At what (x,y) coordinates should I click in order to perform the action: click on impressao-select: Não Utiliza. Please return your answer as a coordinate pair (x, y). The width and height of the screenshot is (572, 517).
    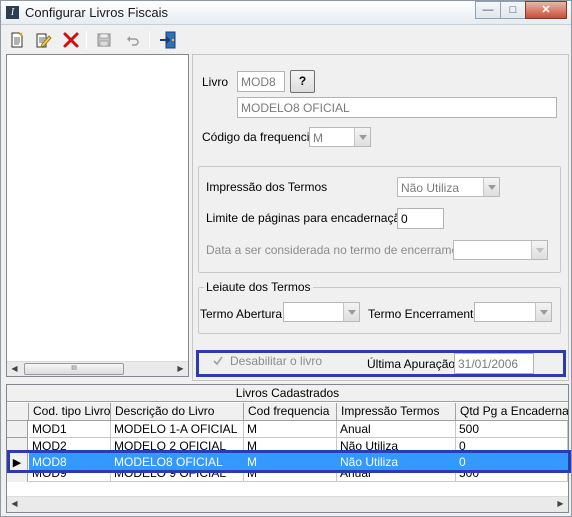
    Looking at the image, I should click on (448, 187).